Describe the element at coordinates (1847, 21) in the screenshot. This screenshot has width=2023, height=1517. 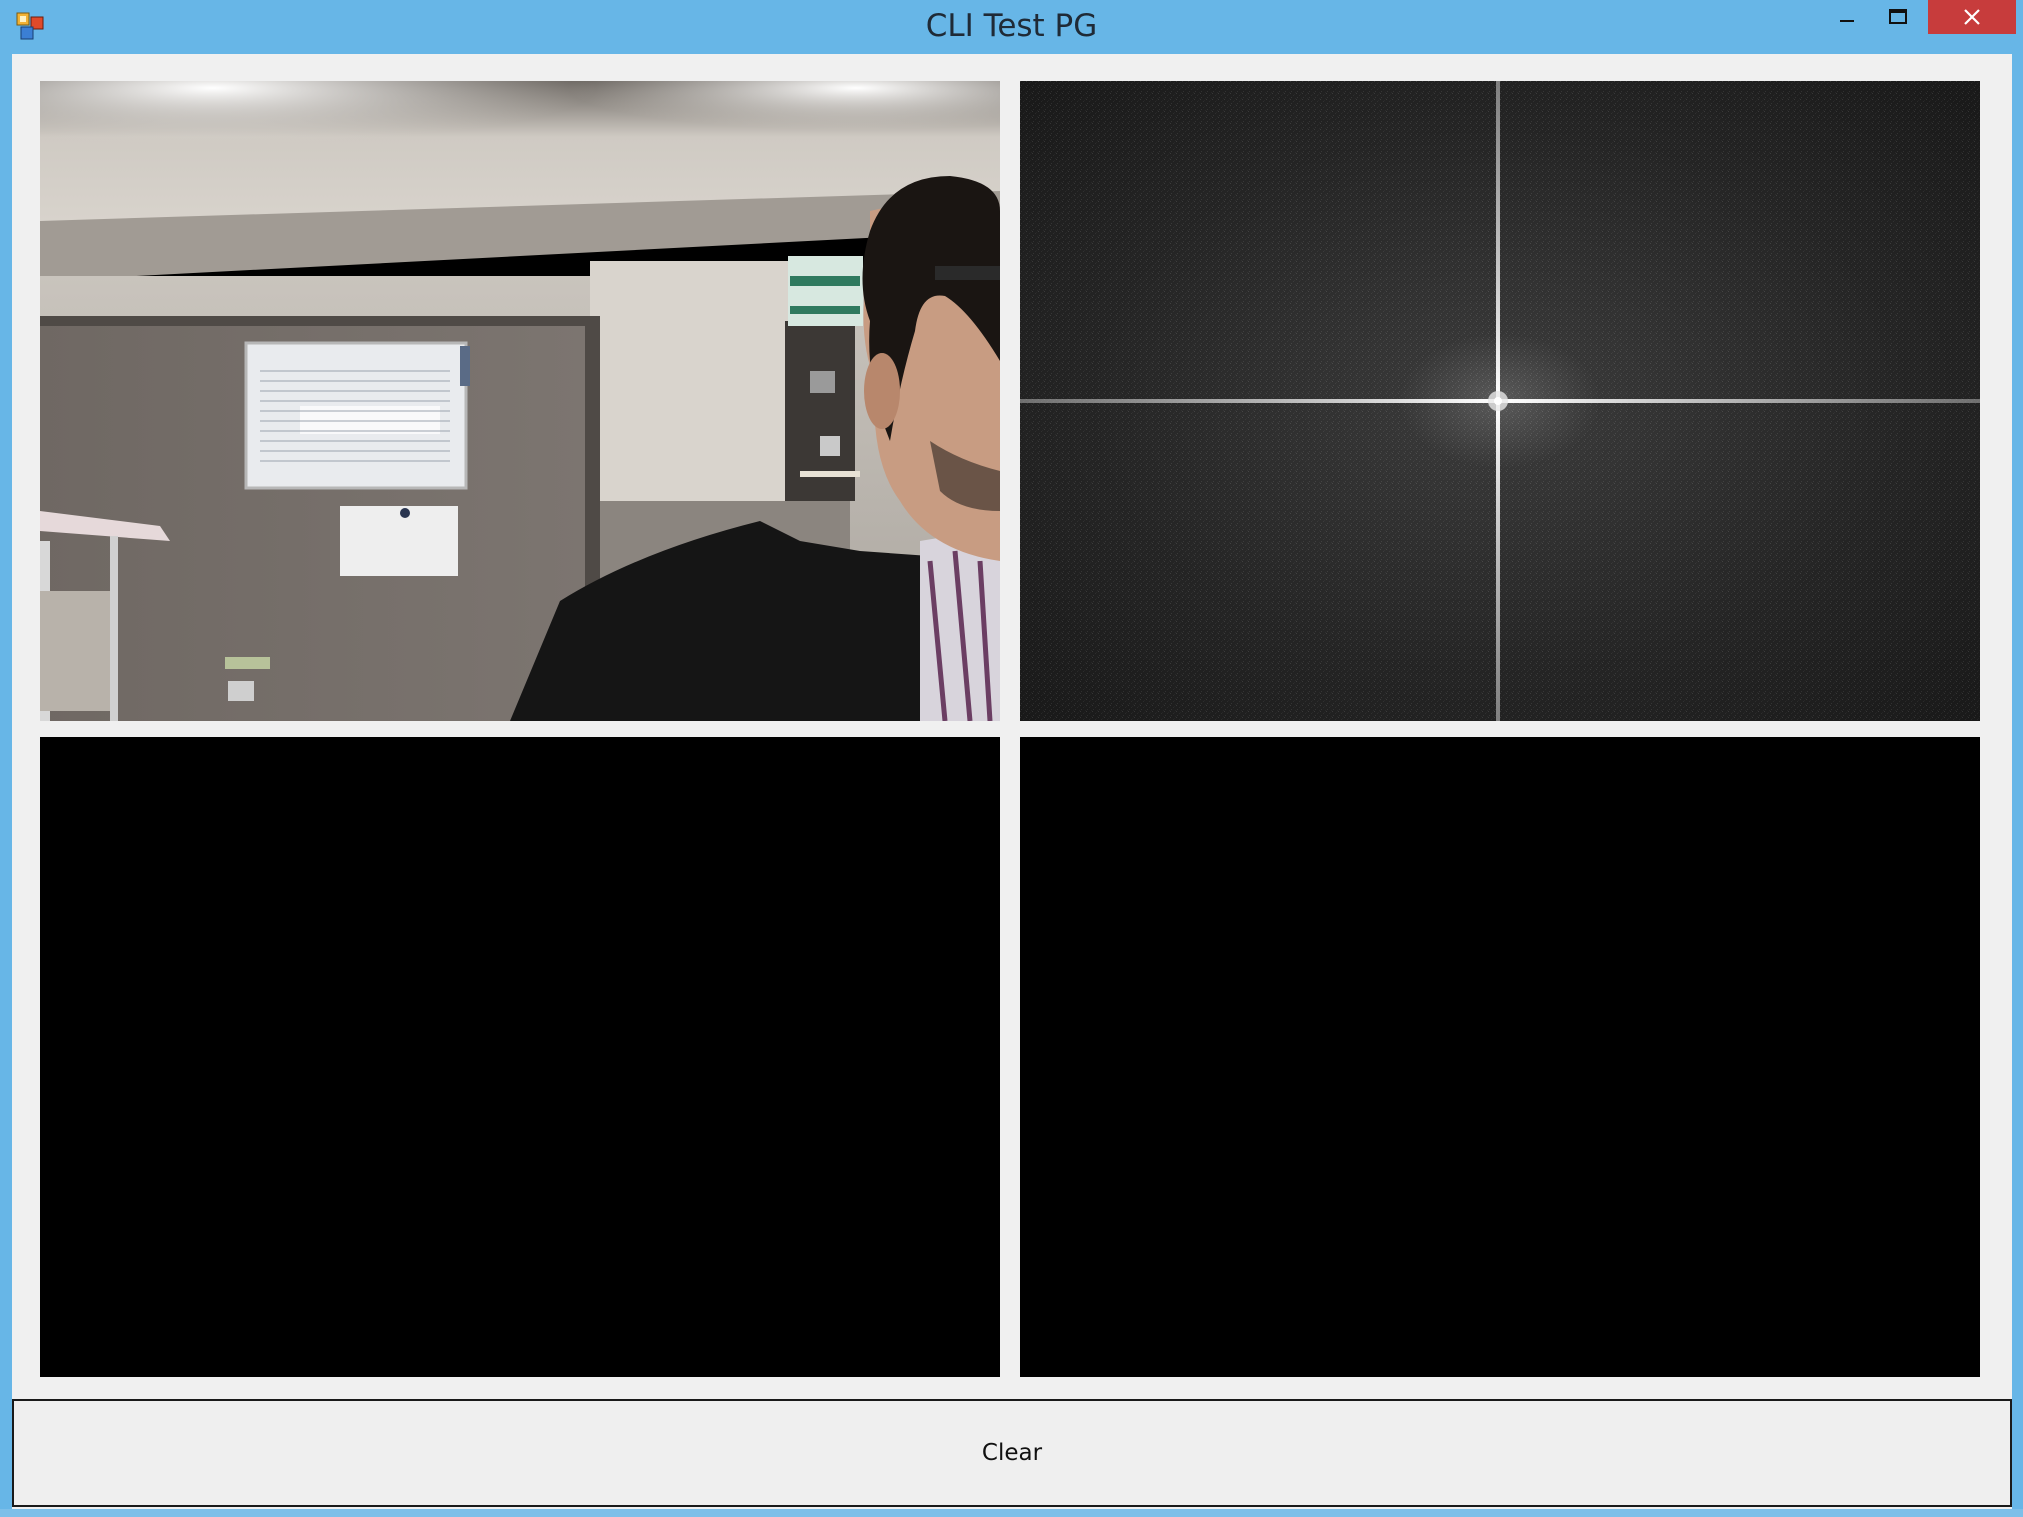
I see `minimize-icon` at that location.